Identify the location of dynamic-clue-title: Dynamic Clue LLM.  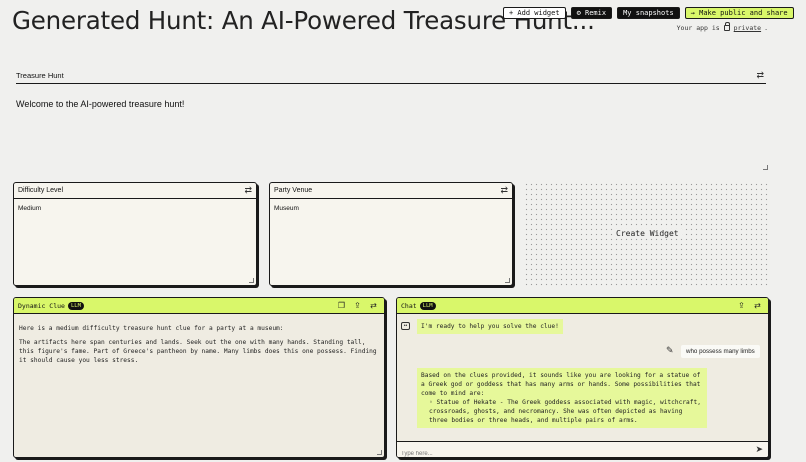
(51, 306).